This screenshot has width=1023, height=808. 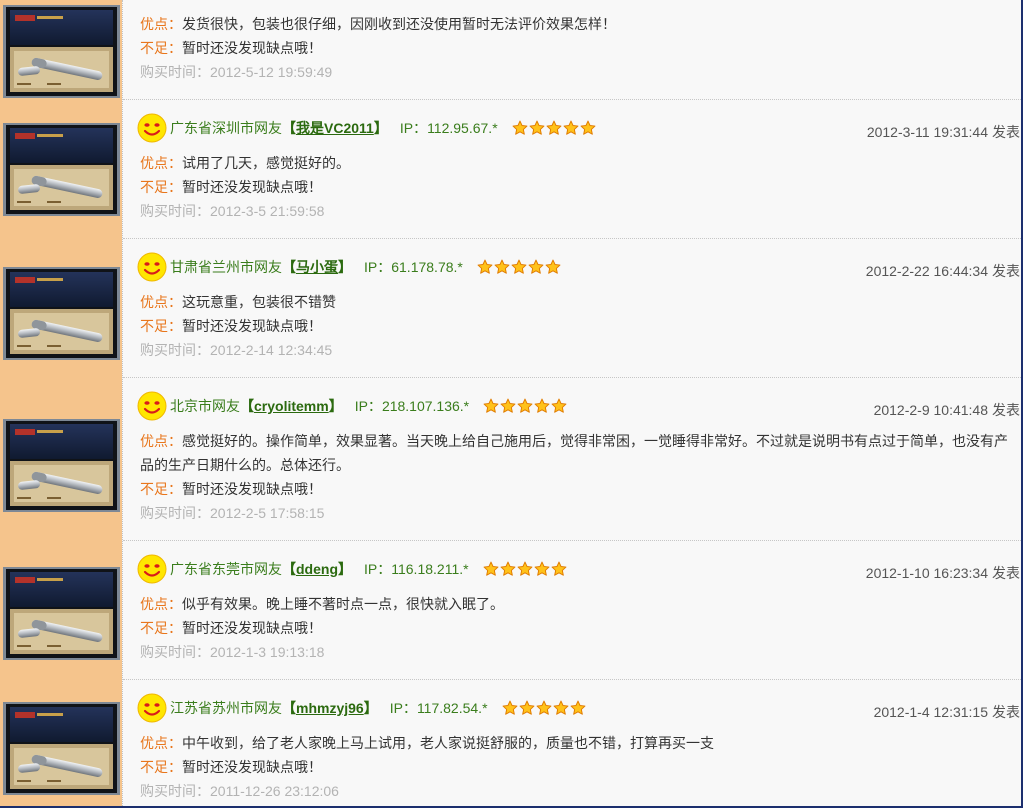 What do you see at coordinates (317, 267) in the screenshot?
I see `reviewer-username-link: 马小蛋` at bounding box center [317, 267].